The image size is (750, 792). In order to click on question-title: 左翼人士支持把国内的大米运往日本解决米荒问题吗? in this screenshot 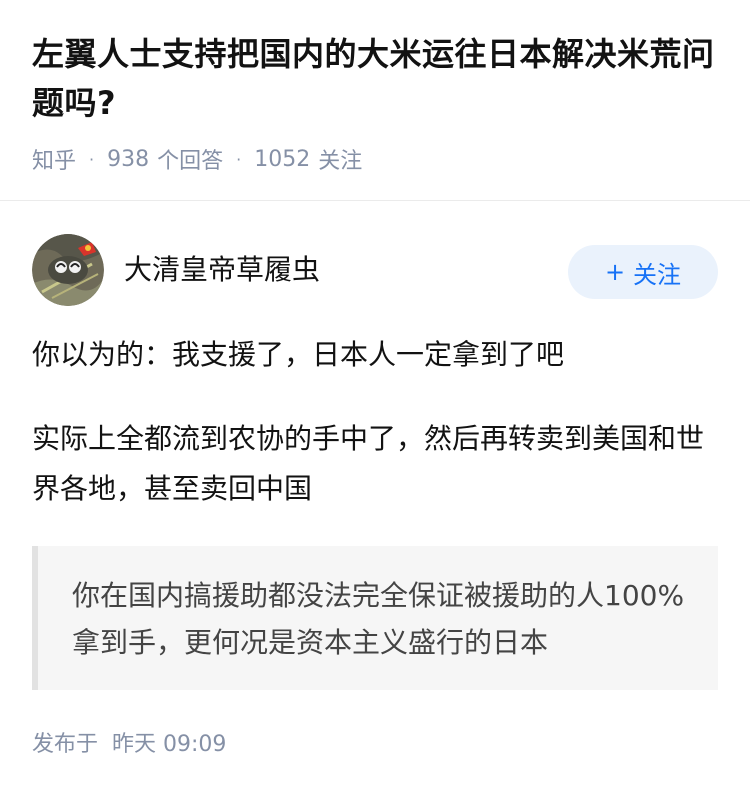, I will do `click(377, 79)`.